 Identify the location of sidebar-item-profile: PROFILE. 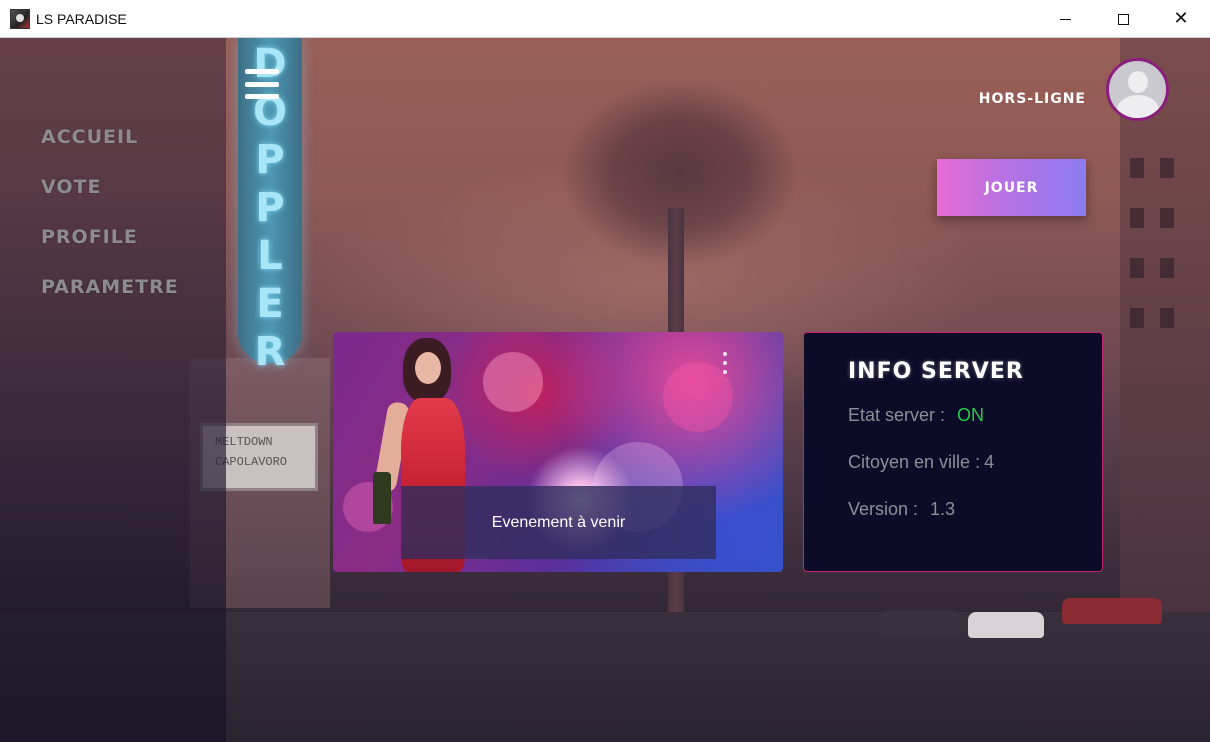
(89, 237).